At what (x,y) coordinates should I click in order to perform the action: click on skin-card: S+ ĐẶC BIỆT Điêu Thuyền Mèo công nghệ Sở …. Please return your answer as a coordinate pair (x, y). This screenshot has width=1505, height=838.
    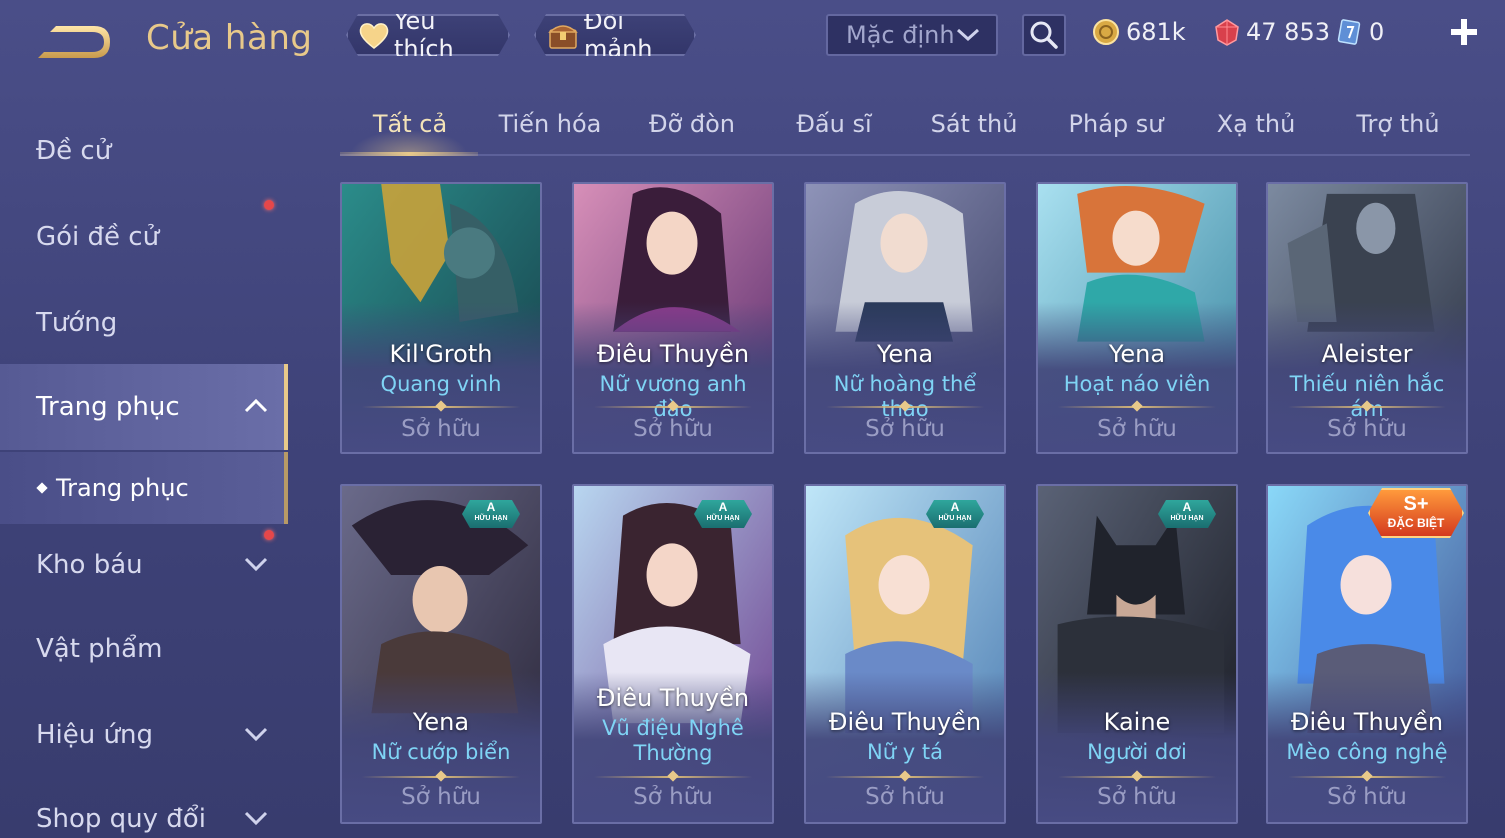
    Looking at the image, I should click on (1367, 654).